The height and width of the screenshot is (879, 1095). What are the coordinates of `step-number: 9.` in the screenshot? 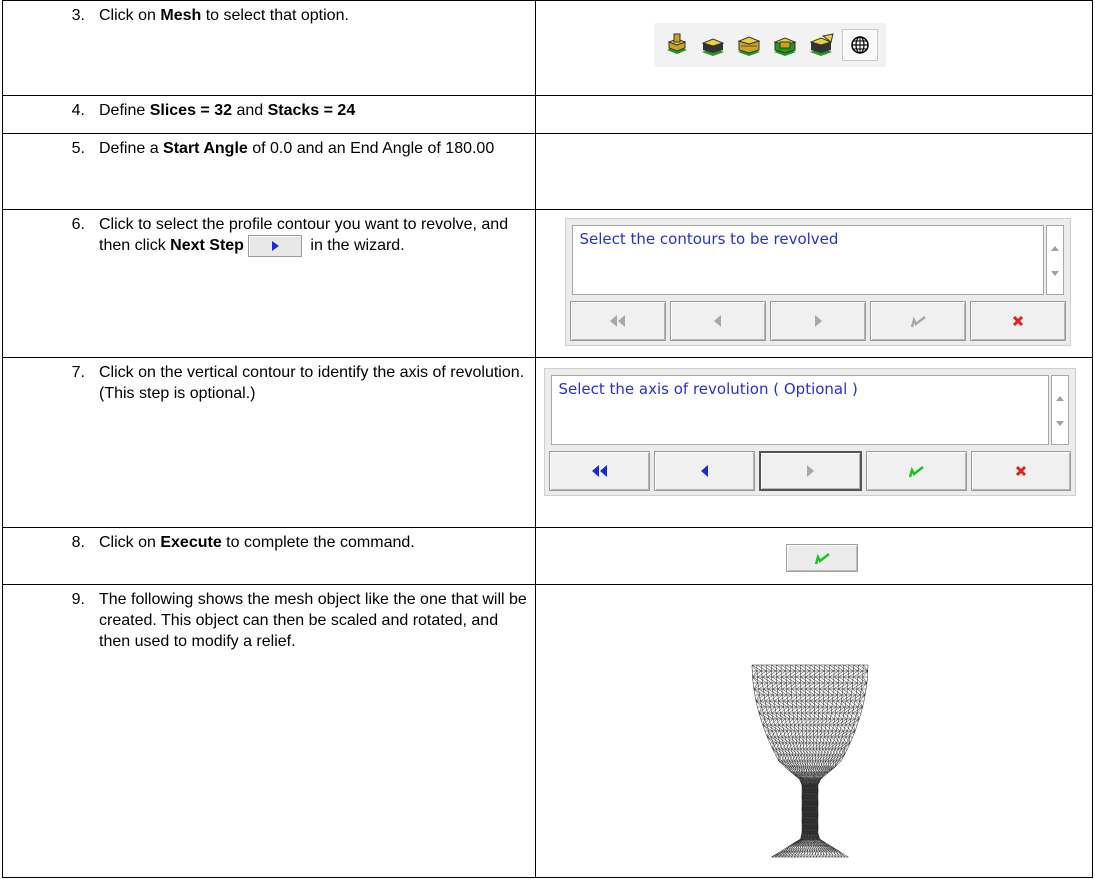 It's located at (78, 599).